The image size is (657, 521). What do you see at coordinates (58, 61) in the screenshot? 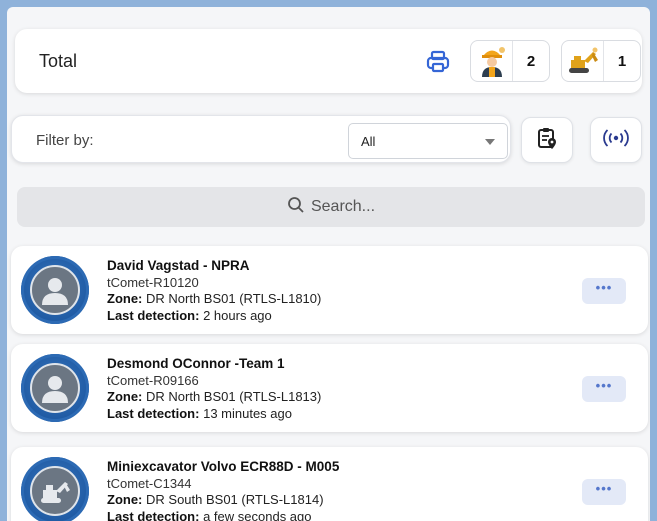
I see `total-label: Total` at bounding box center [58, 61].